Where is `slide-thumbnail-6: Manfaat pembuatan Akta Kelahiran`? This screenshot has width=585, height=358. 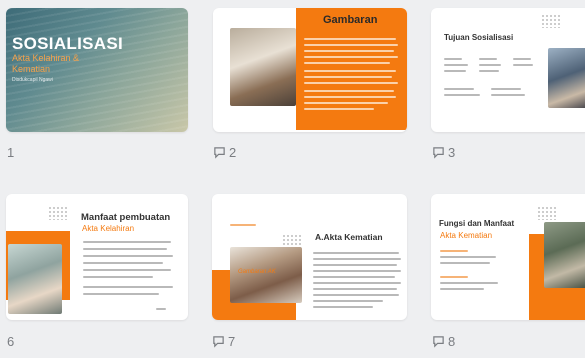
slide-thumbnail-6: Manfaat pembuatan Akta Kelahiran is located at coordinates (97, 257).